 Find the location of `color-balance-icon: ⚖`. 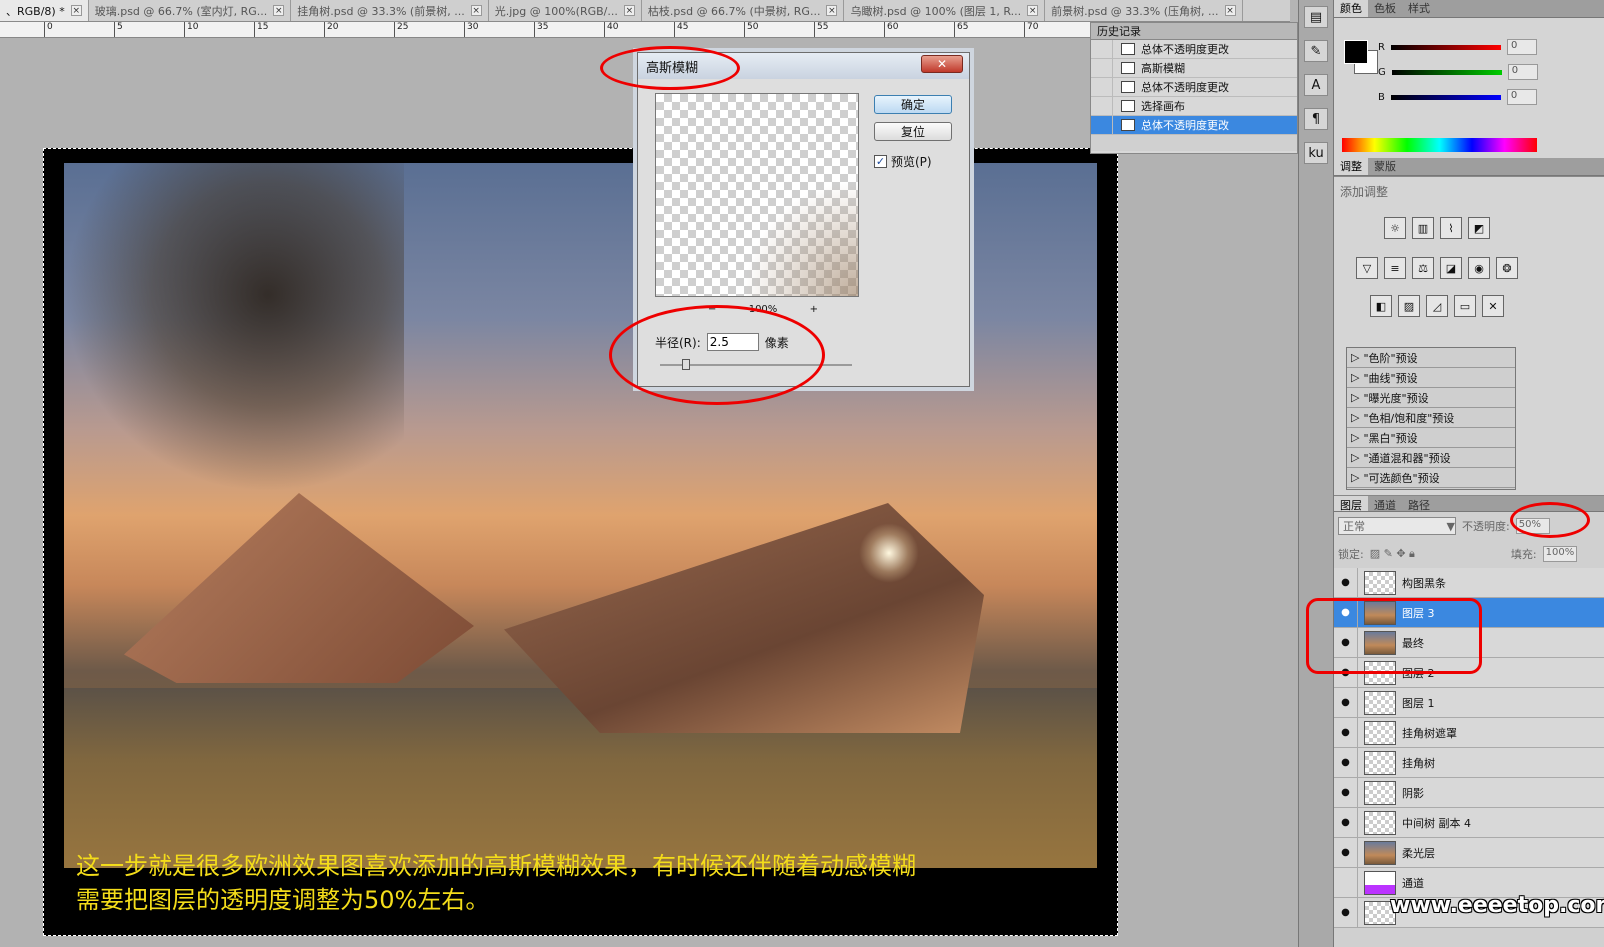

color-balance-icon: ⚖ is located at coordinates (1423, 268).